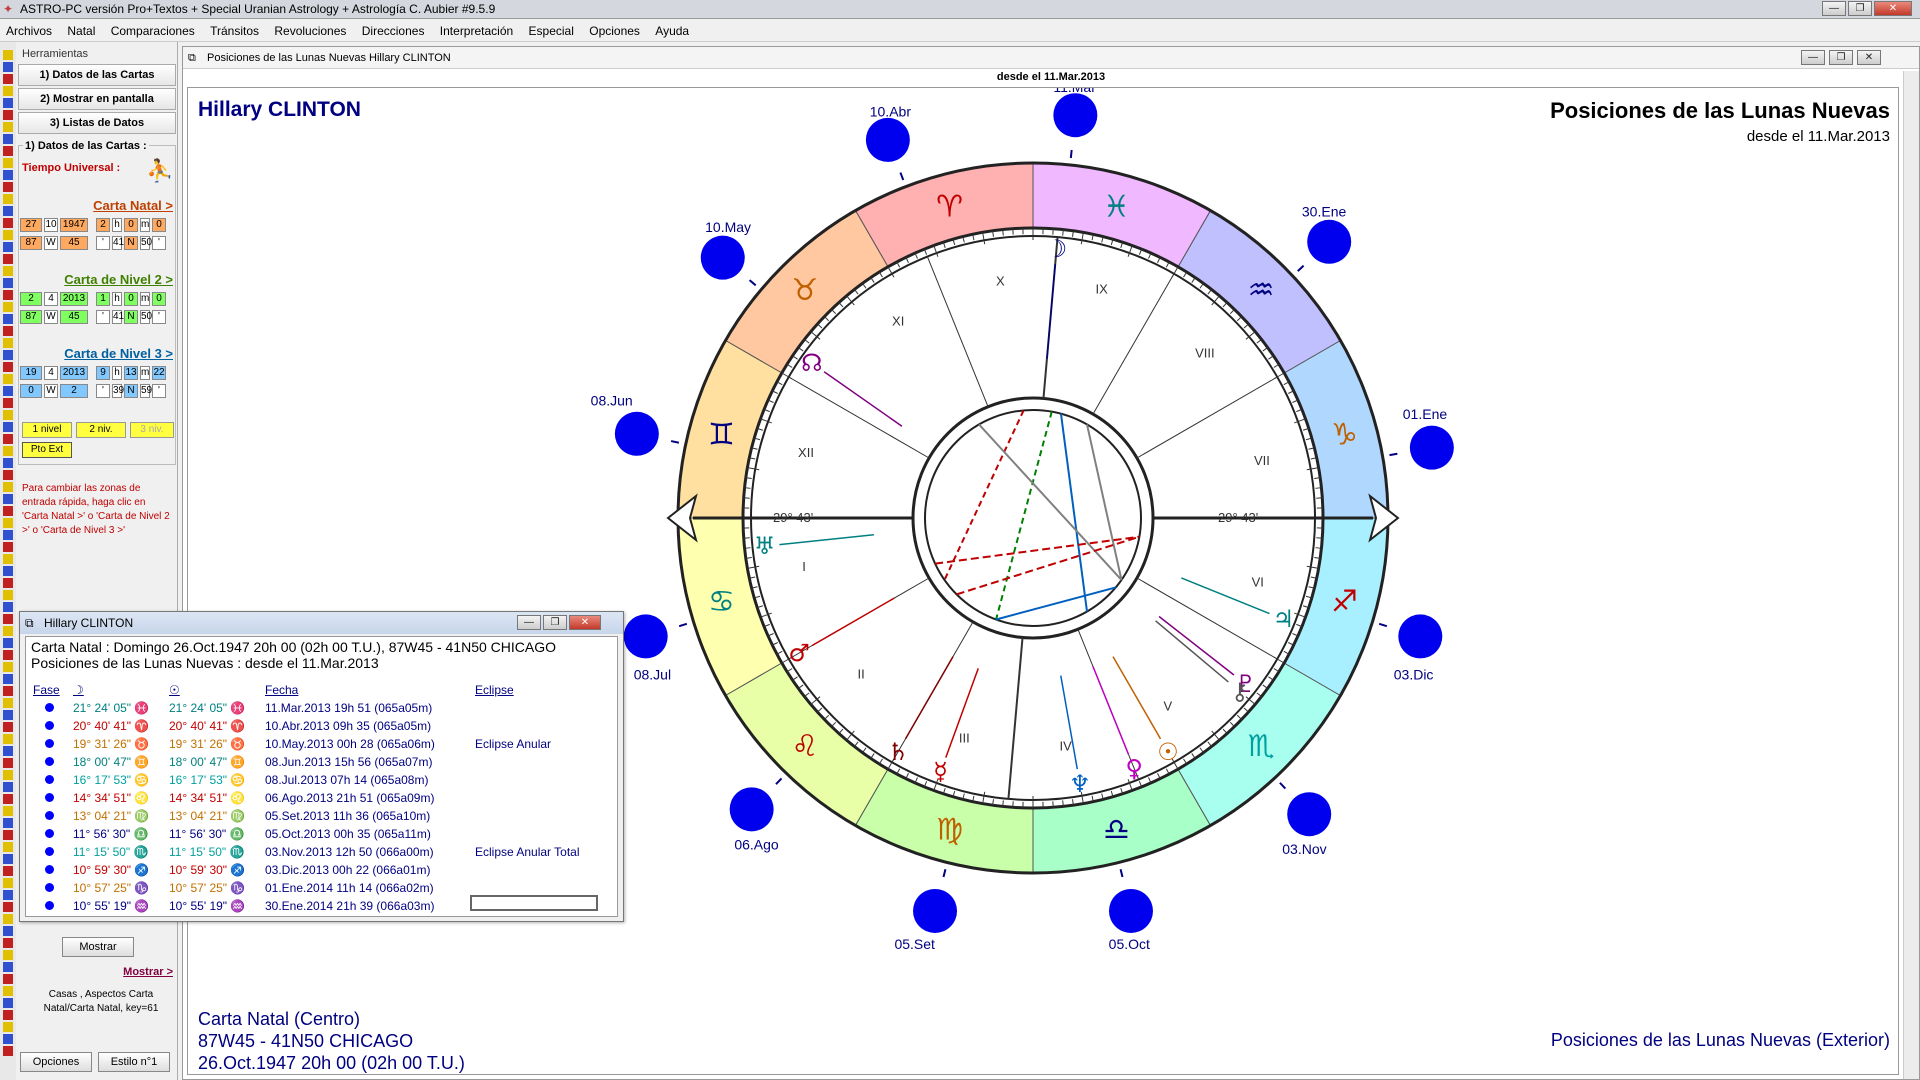  I want to click on menu-interpretacion: Interpretación, so click(476, 31).